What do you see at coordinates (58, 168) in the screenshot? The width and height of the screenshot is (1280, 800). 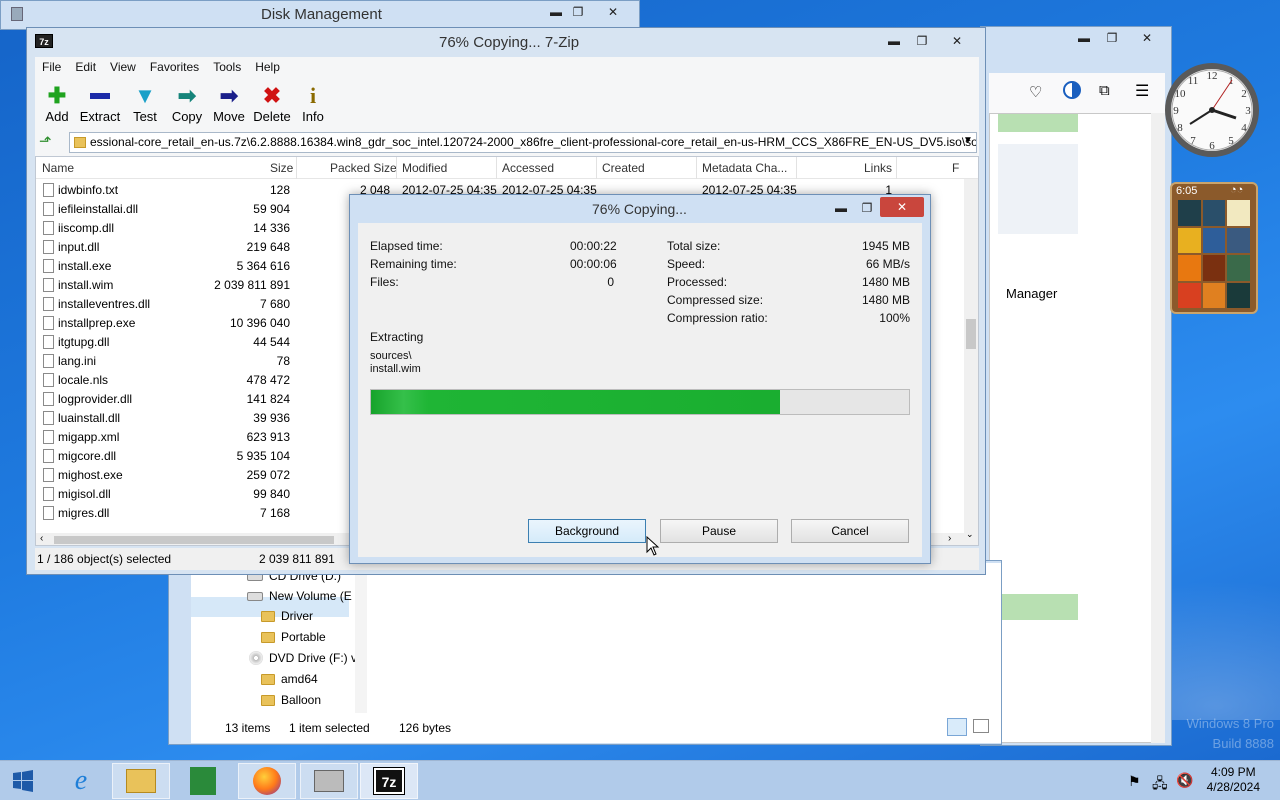 I see `column-name: Name` at bounding box center [58, 168].